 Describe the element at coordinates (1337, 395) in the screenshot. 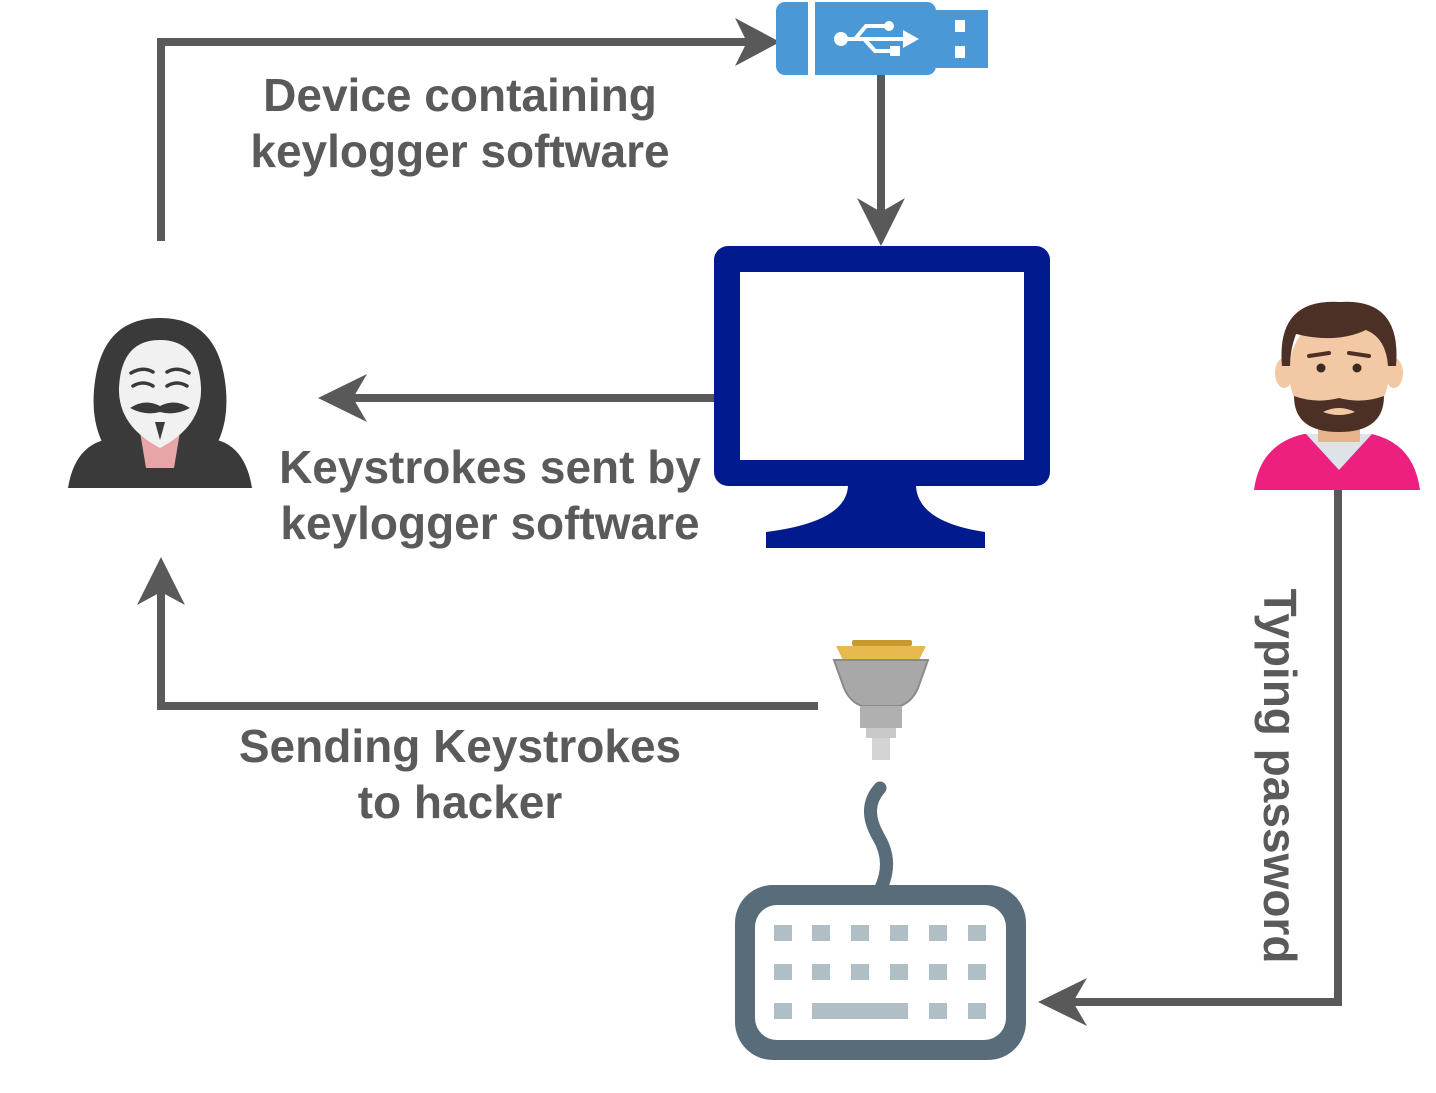

I see `user-icon` at that location.